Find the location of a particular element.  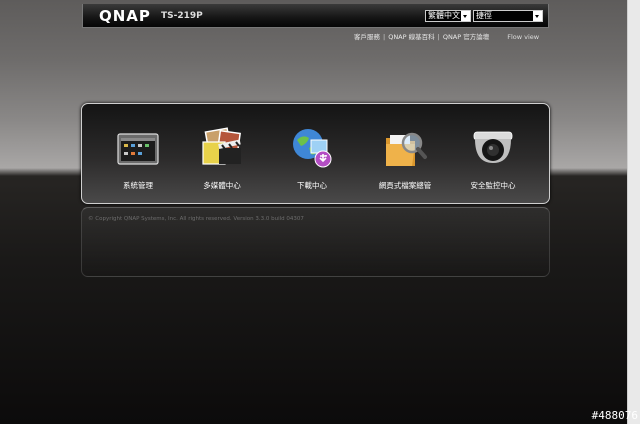

download-center-icon is located at coordinates (312, 148).